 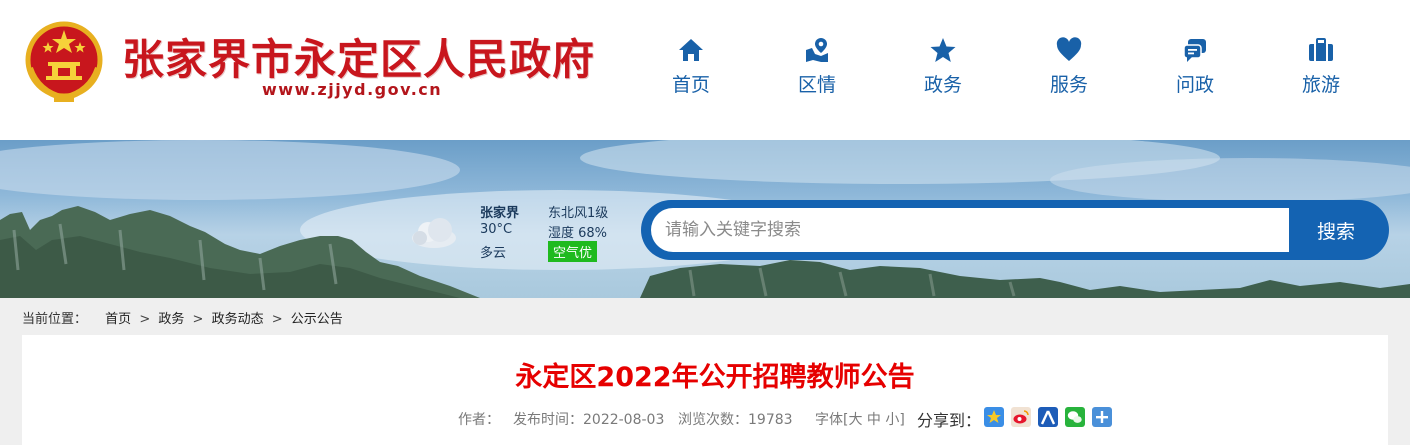 I want to click on breadcrumb-label: 当前位置：, so click(x=55, y=319).